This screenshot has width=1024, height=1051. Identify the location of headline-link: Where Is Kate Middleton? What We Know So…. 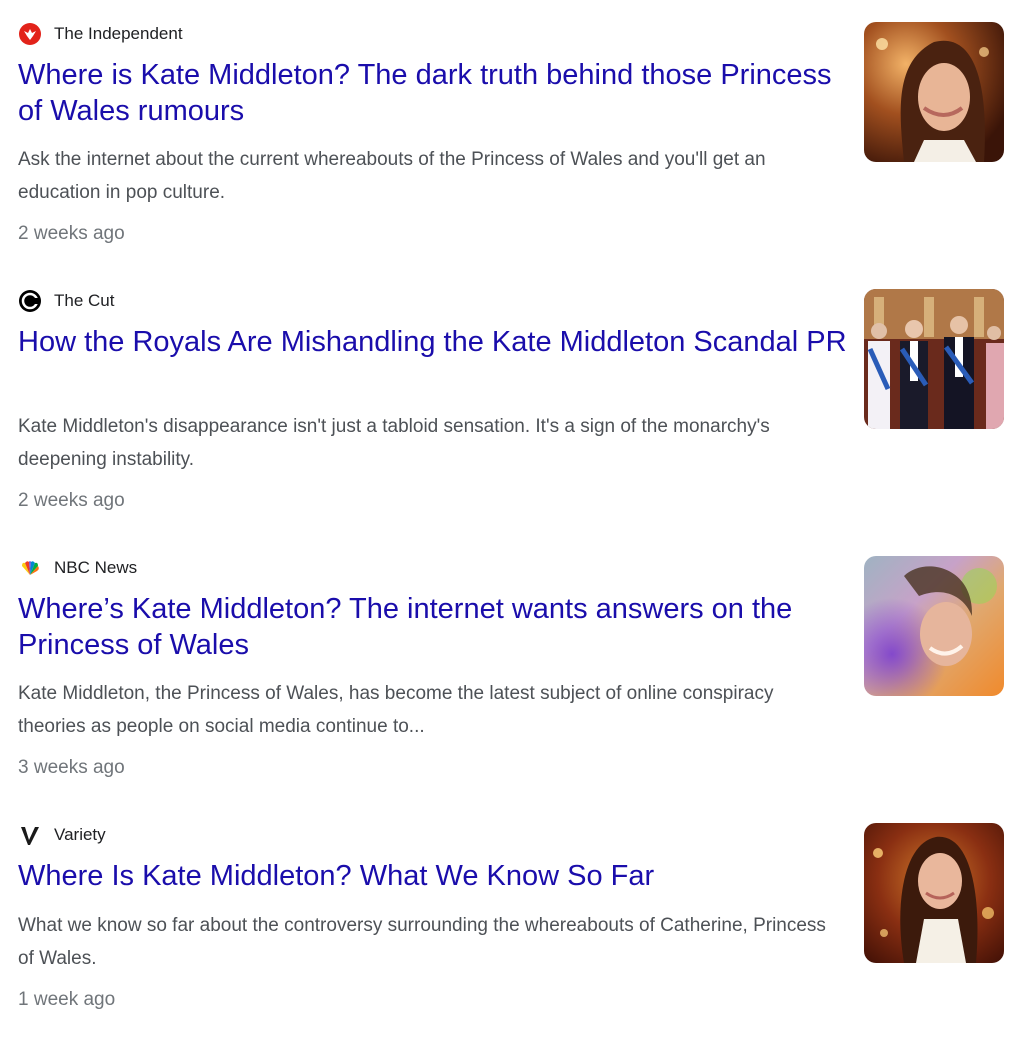
(433, 876).